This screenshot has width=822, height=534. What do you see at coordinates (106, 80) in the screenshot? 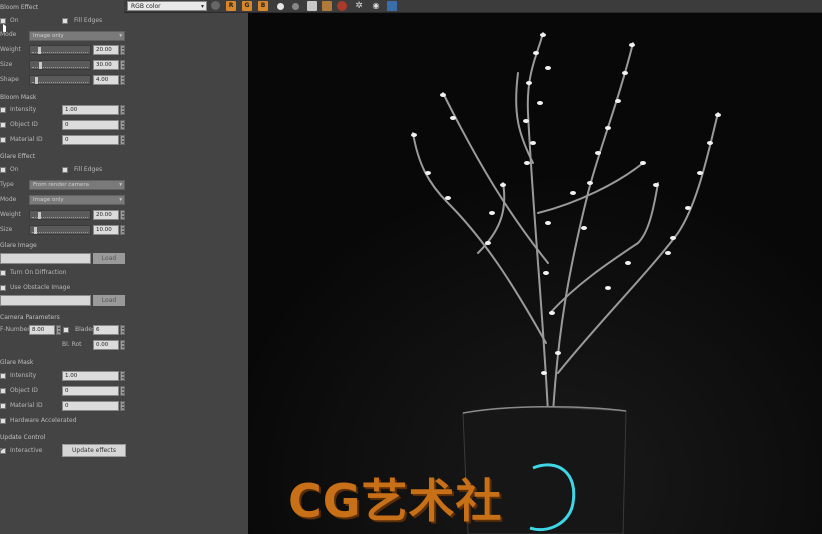
I see `bloom-shape-field: 4.00` at bounding box center [106, 80].